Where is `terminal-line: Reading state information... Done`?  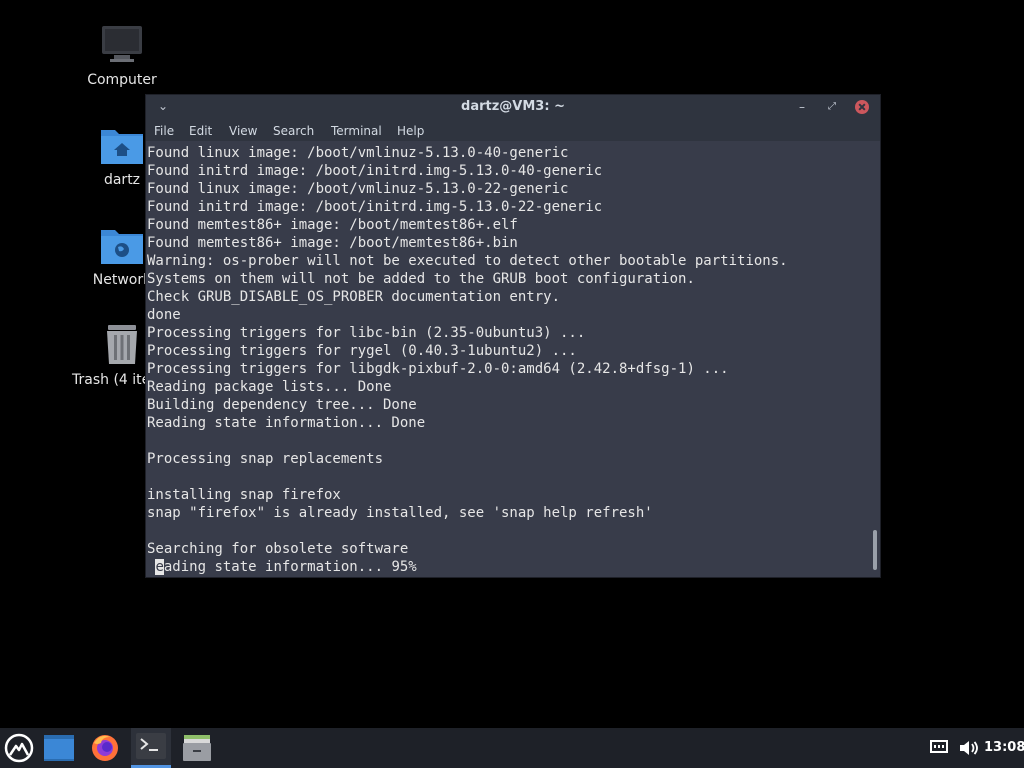
terminal-line: Reading state information... Done is located at coordinates (286, 423).